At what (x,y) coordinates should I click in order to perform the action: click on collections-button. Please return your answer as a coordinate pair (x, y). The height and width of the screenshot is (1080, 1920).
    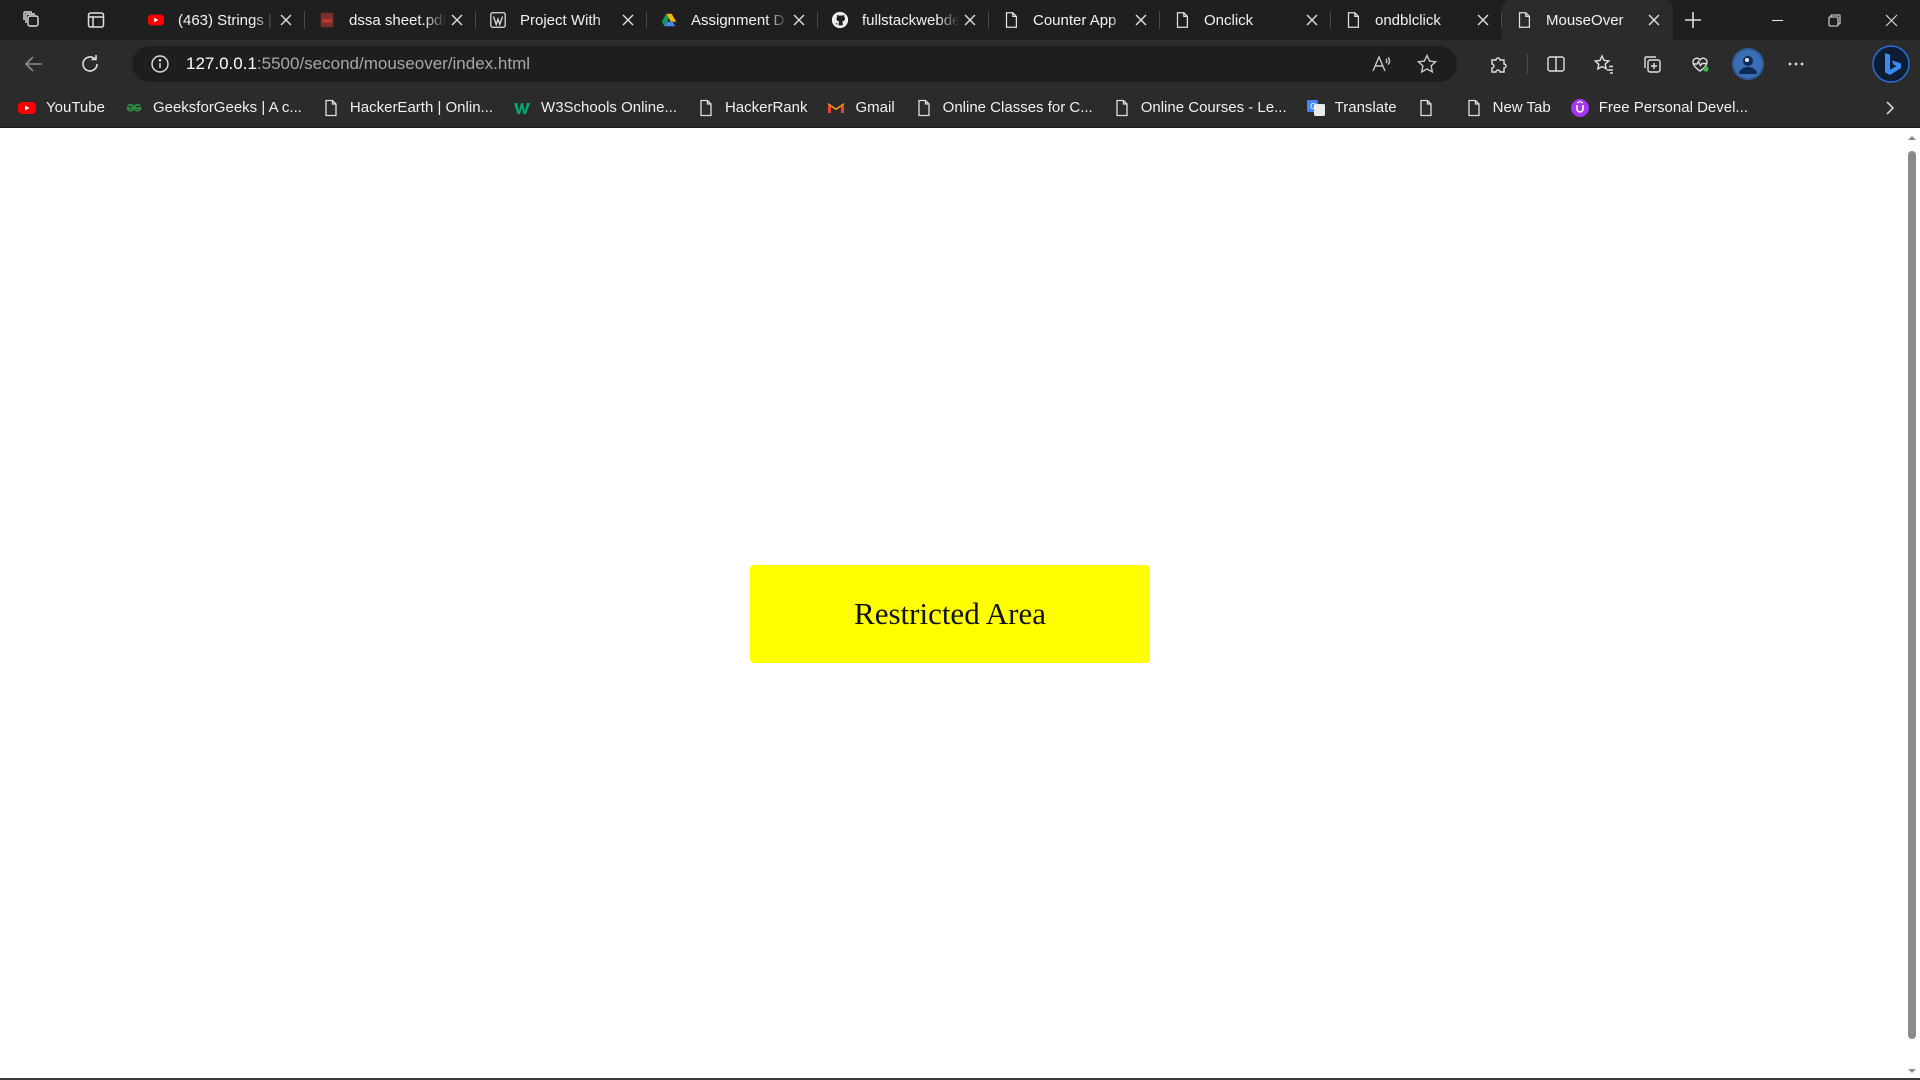
    Looking at the image, I should click on (1652, 64).